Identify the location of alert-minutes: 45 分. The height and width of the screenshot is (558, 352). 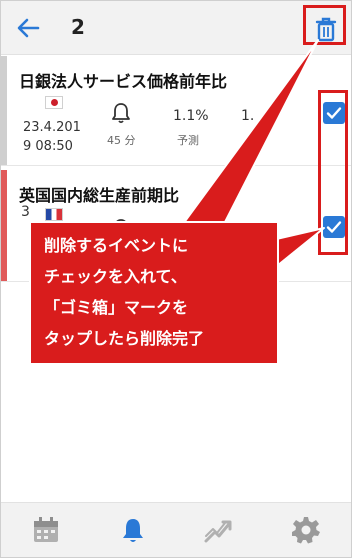
(121, 140).